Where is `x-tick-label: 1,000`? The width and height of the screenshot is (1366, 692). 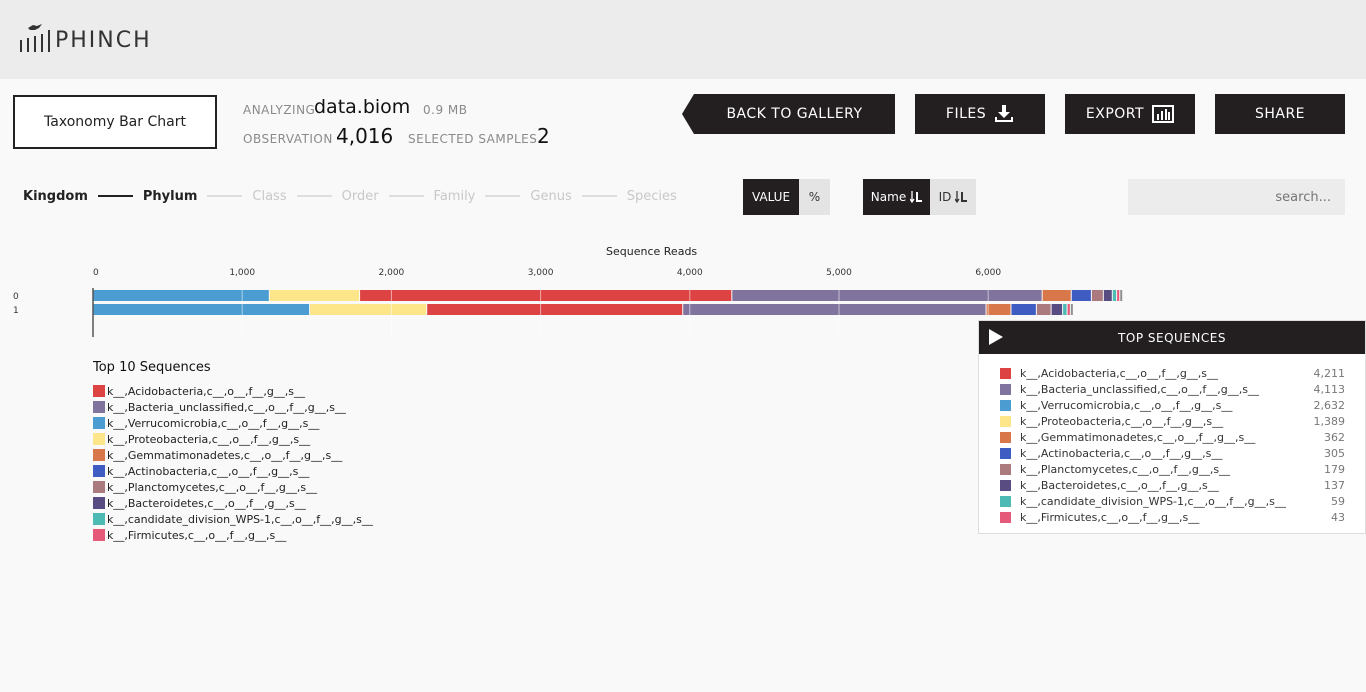 x-tick-label: 1,000 is located at coordinates (242, 273).